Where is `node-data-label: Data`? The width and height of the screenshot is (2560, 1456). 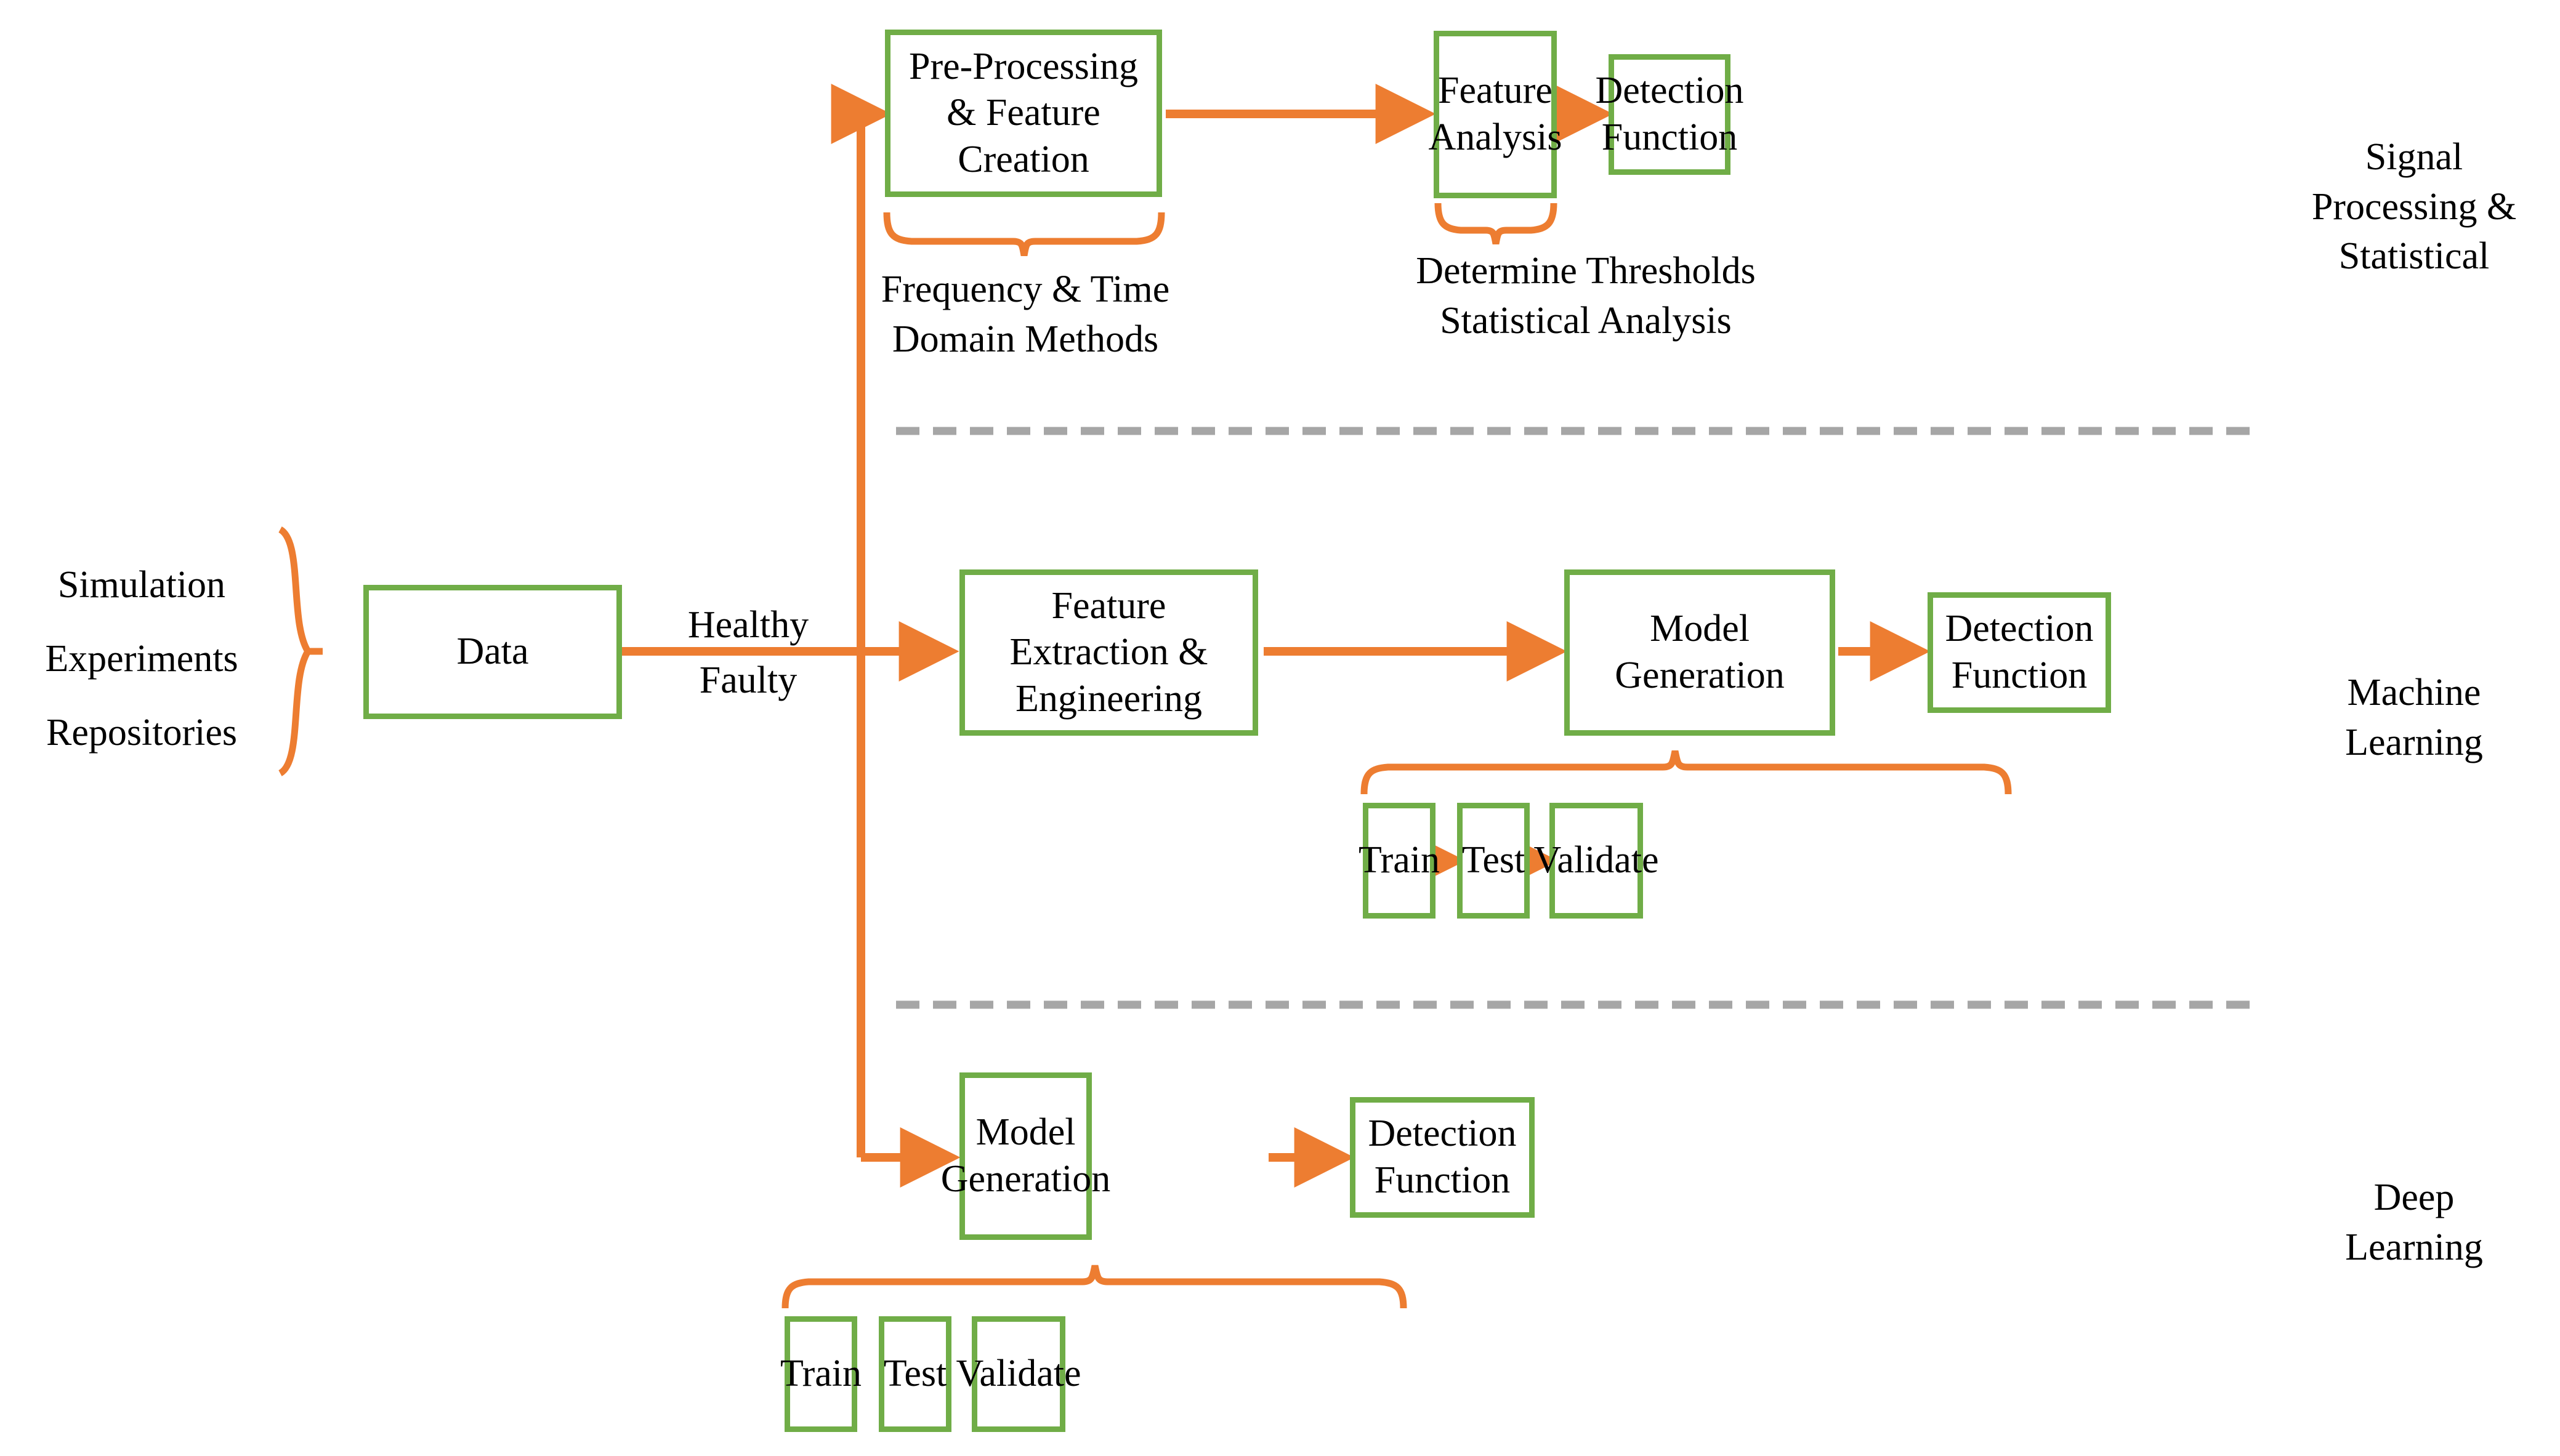
node-data-label: Data is located at coordinates (492, 651).